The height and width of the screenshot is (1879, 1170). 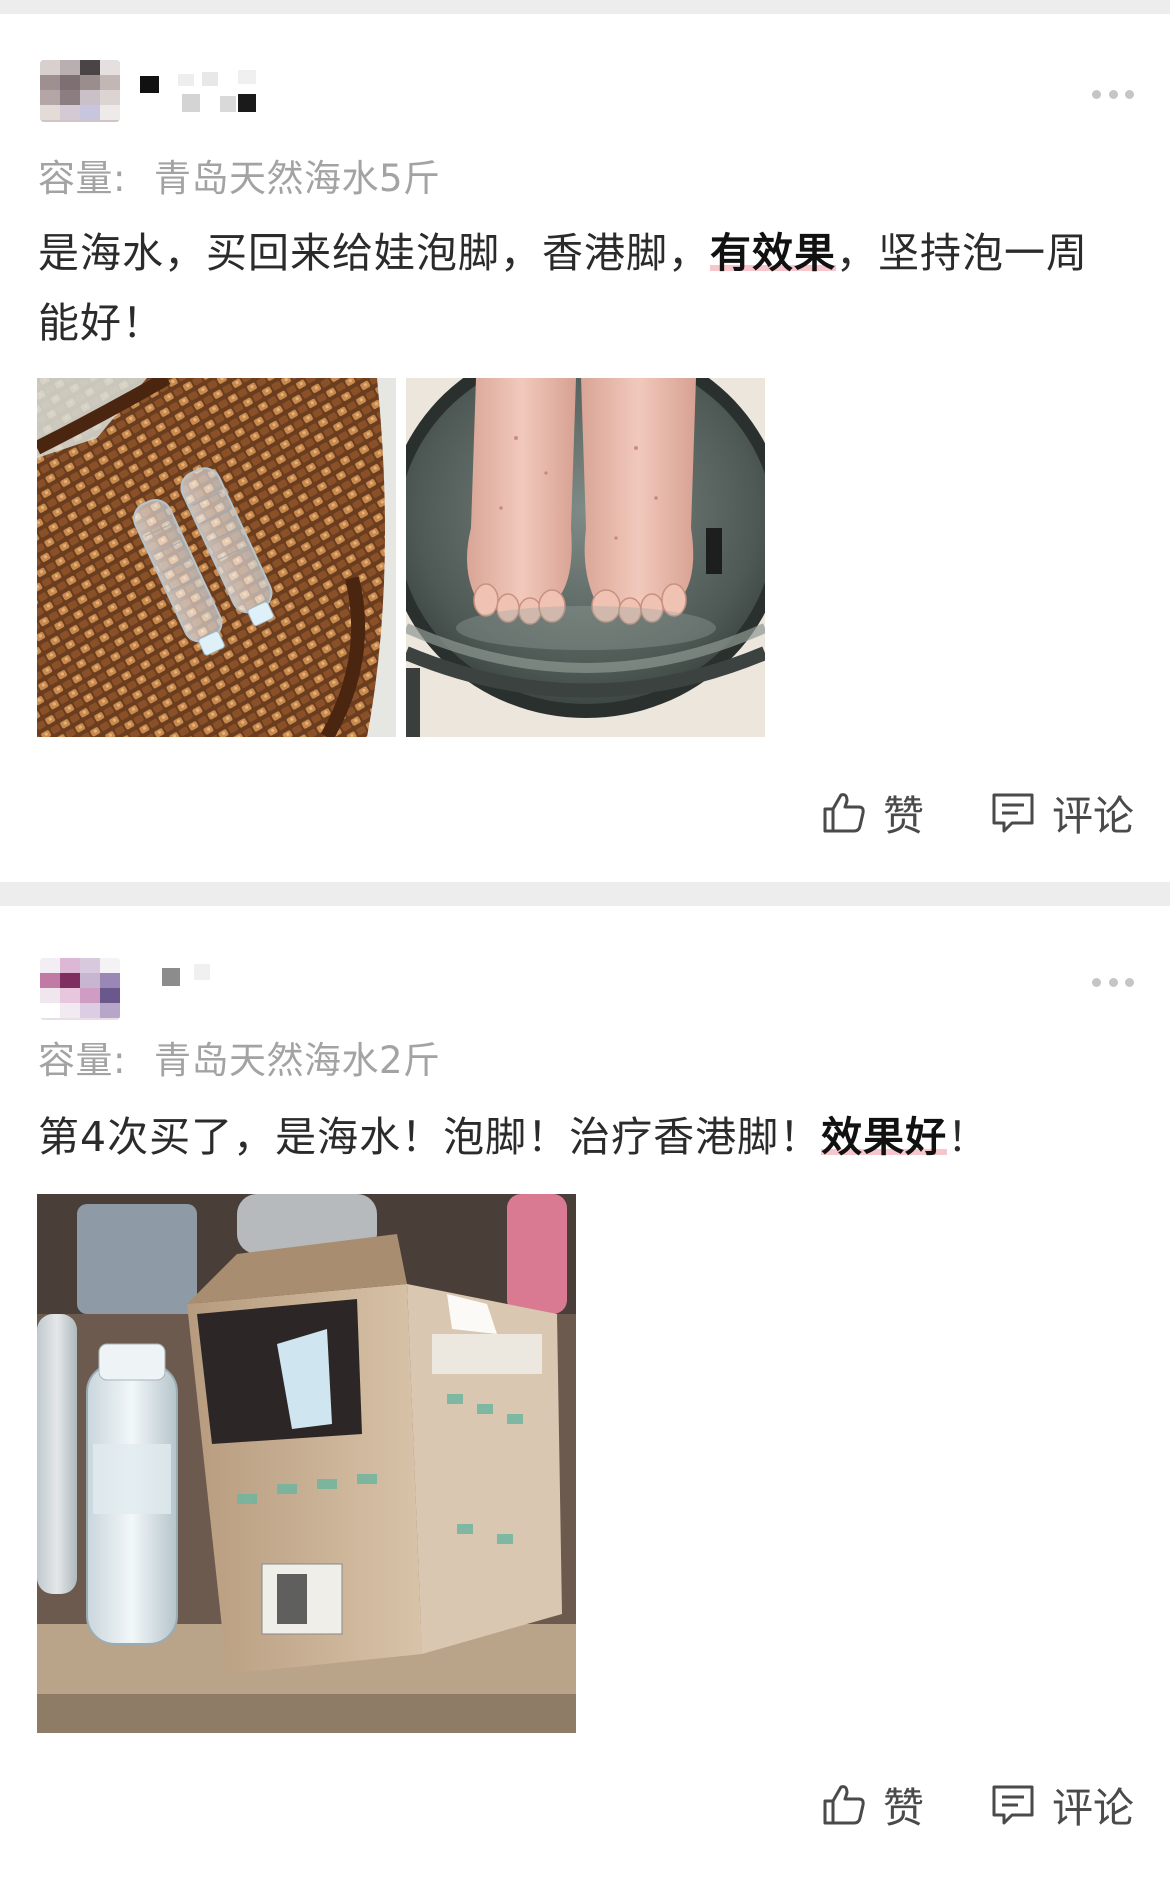 What do you see at coordinates (773, 253) in the screenshot?
I see `highlighted-keyword: 有效果` at bounding box center [773, 253].